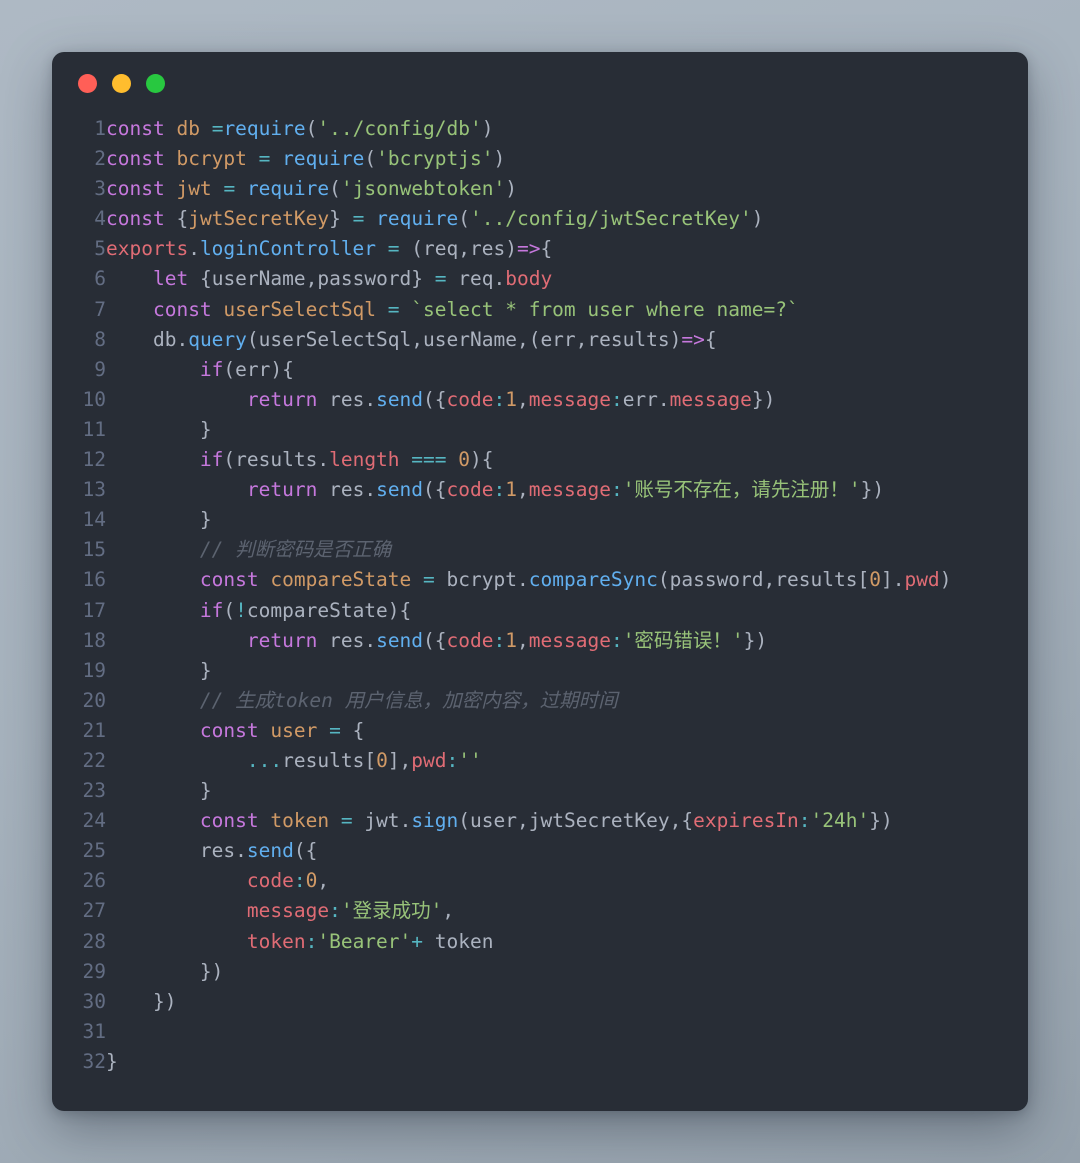 This screenshot has width=1080, height=1163. I want to click on line-number: 2, so click(100, 159).